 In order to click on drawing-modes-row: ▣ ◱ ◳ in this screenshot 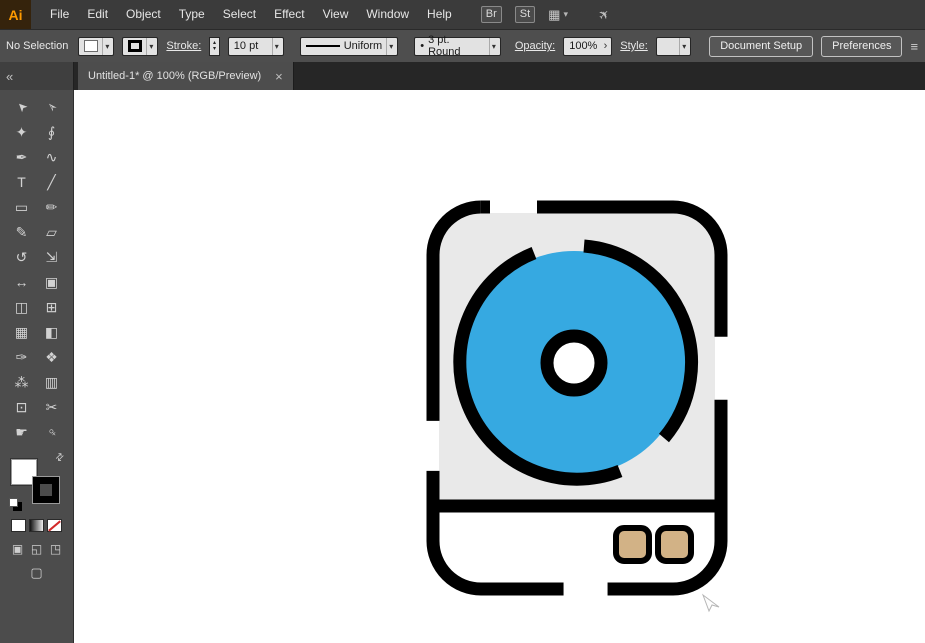, I will do `click(36, 549)`.